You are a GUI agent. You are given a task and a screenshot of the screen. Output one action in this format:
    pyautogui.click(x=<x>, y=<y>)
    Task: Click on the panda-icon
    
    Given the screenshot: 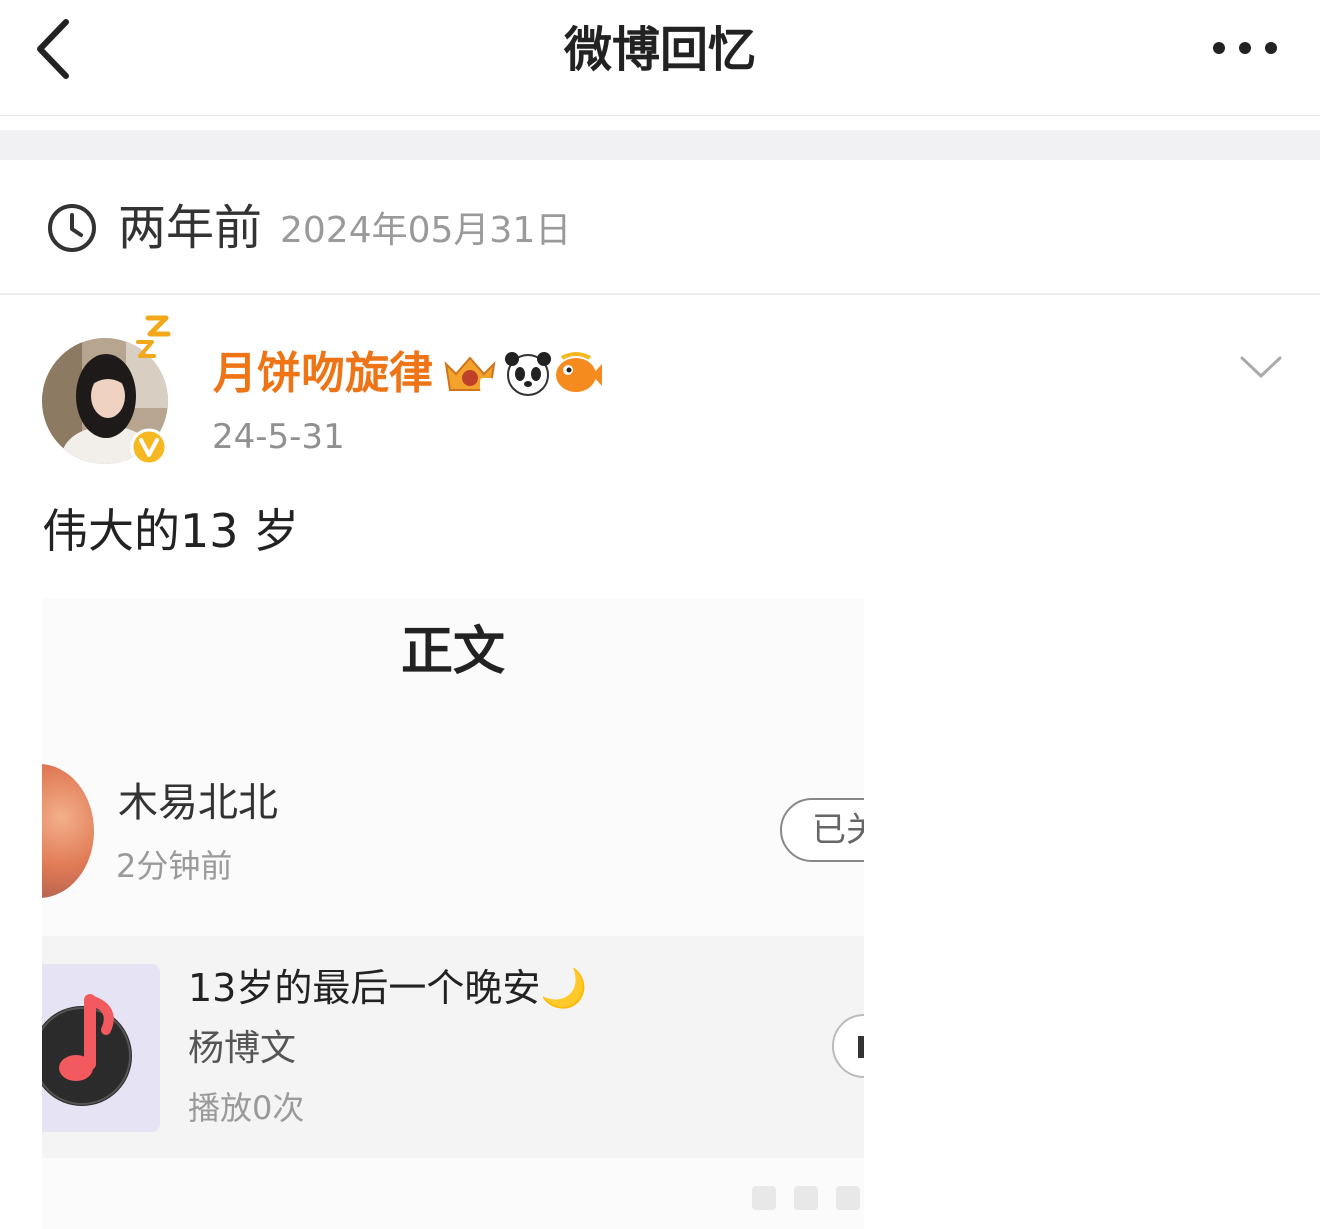 What is the action you would take?
    pyautogui.click(x=528, y=374)
    